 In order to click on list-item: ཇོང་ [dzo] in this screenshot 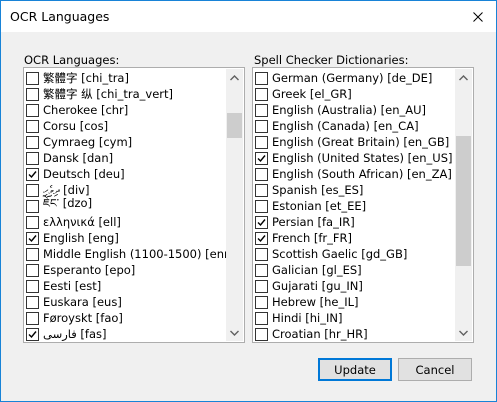, I will do `click(133, 205)`.